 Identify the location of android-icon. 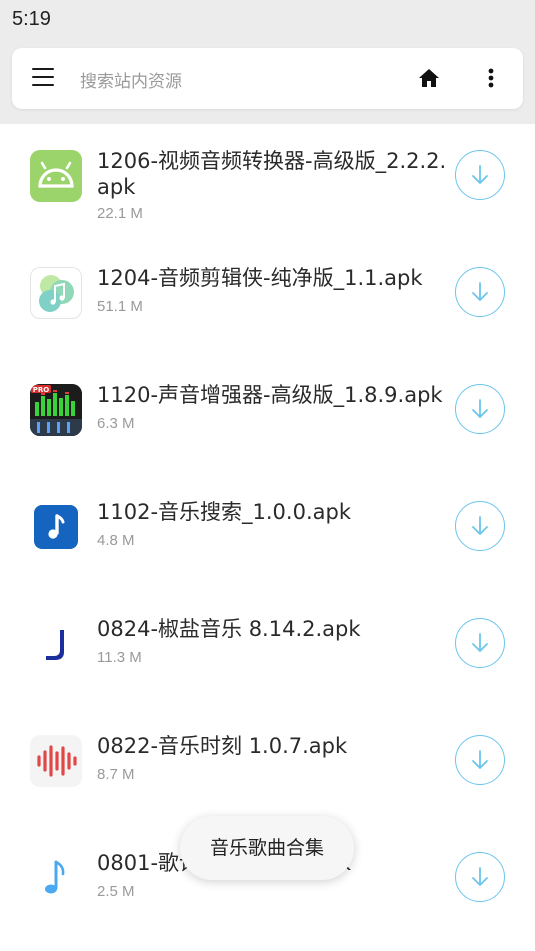
(56, 176).